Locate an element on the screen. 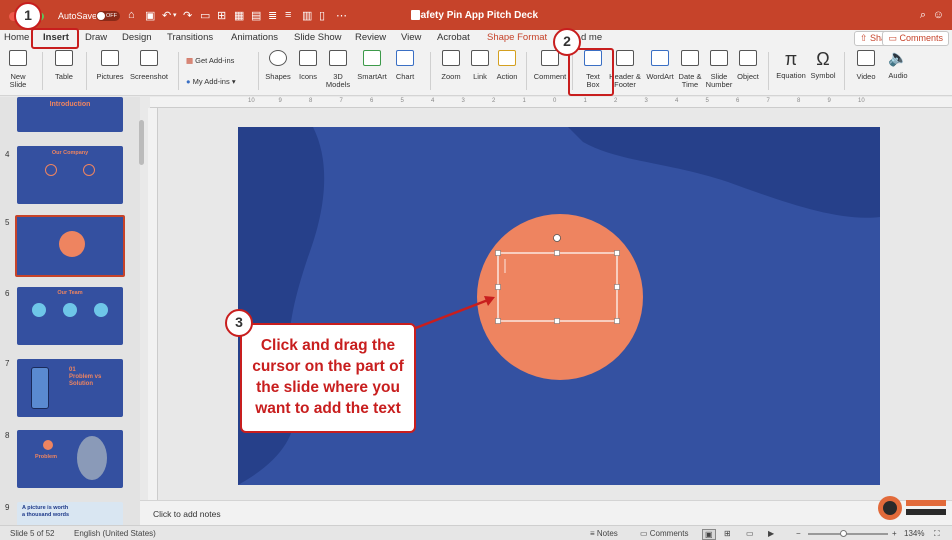 The width and height of the screenshot is (952, 540). search-icon: ⌕ is located at coordinates (923, 15).